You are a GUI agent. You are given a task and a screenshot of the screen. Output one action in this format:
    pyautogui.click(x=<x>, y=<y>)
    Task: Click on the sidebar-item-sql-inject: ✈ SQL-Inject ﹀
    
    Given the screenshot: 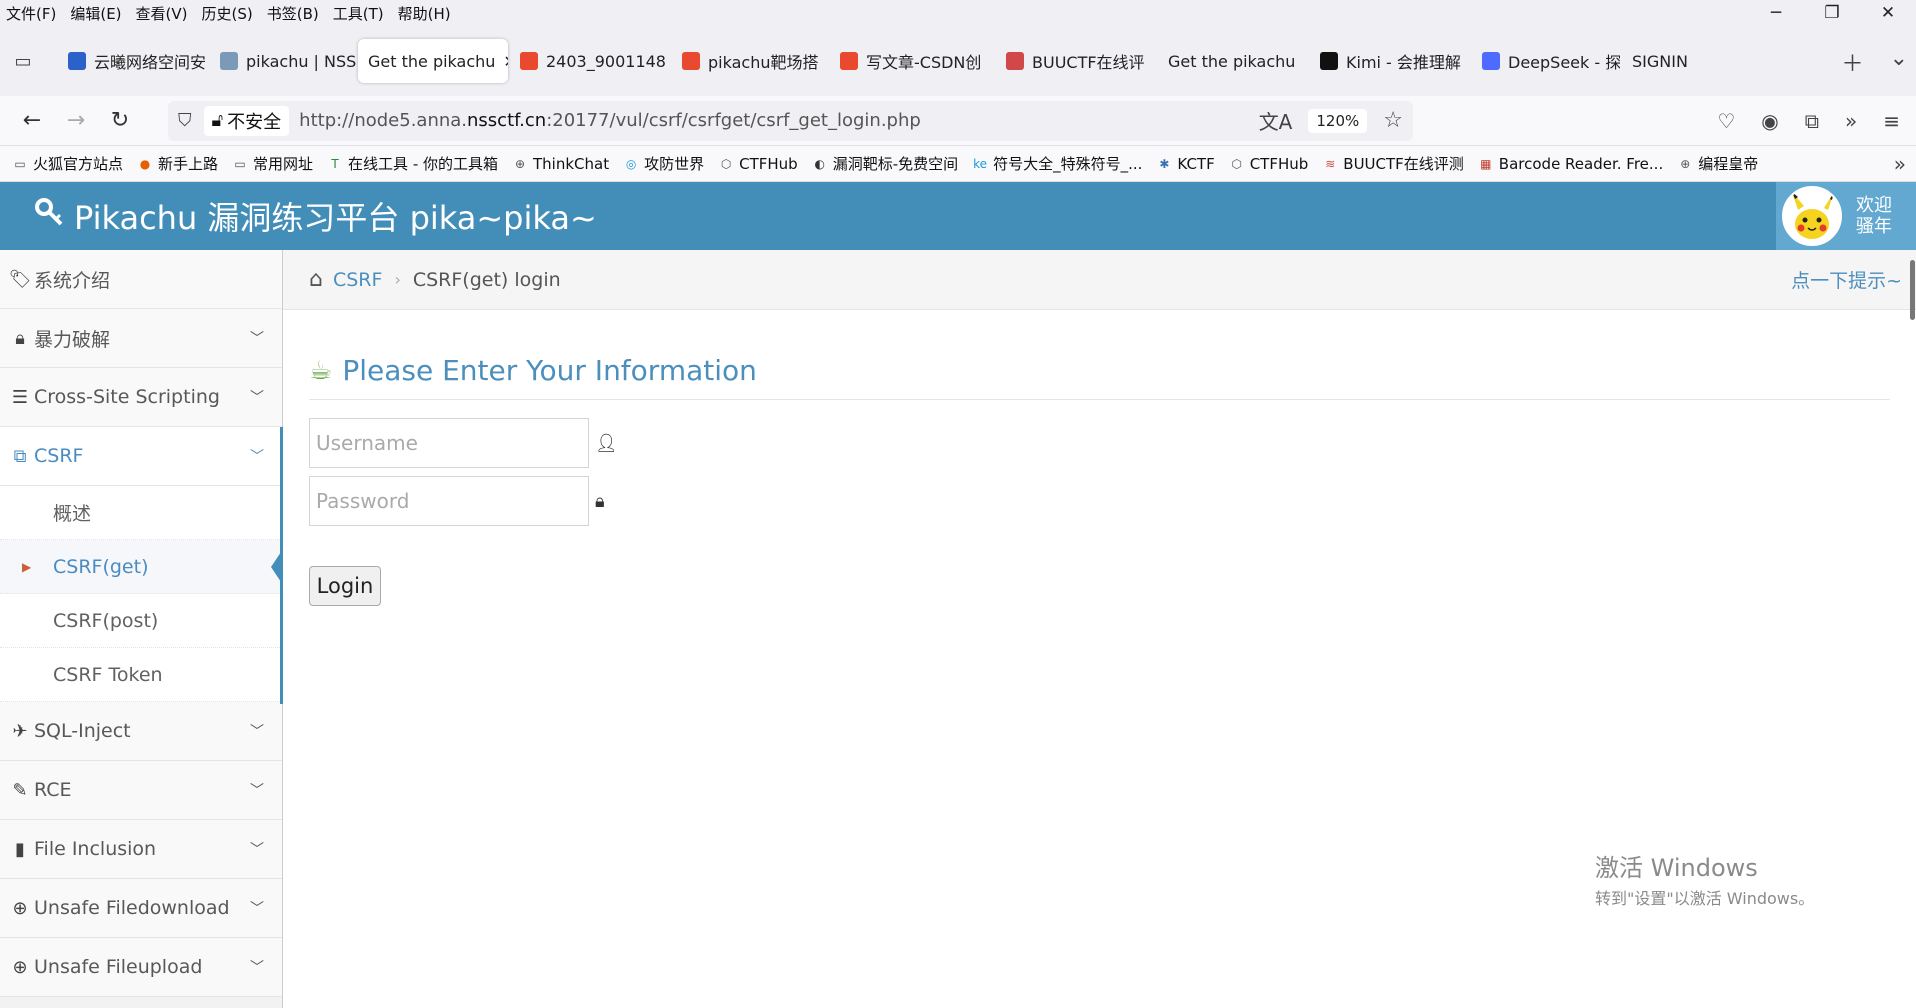 What is the action you would take?
    pyautogui.click(x=141, y=731)
    